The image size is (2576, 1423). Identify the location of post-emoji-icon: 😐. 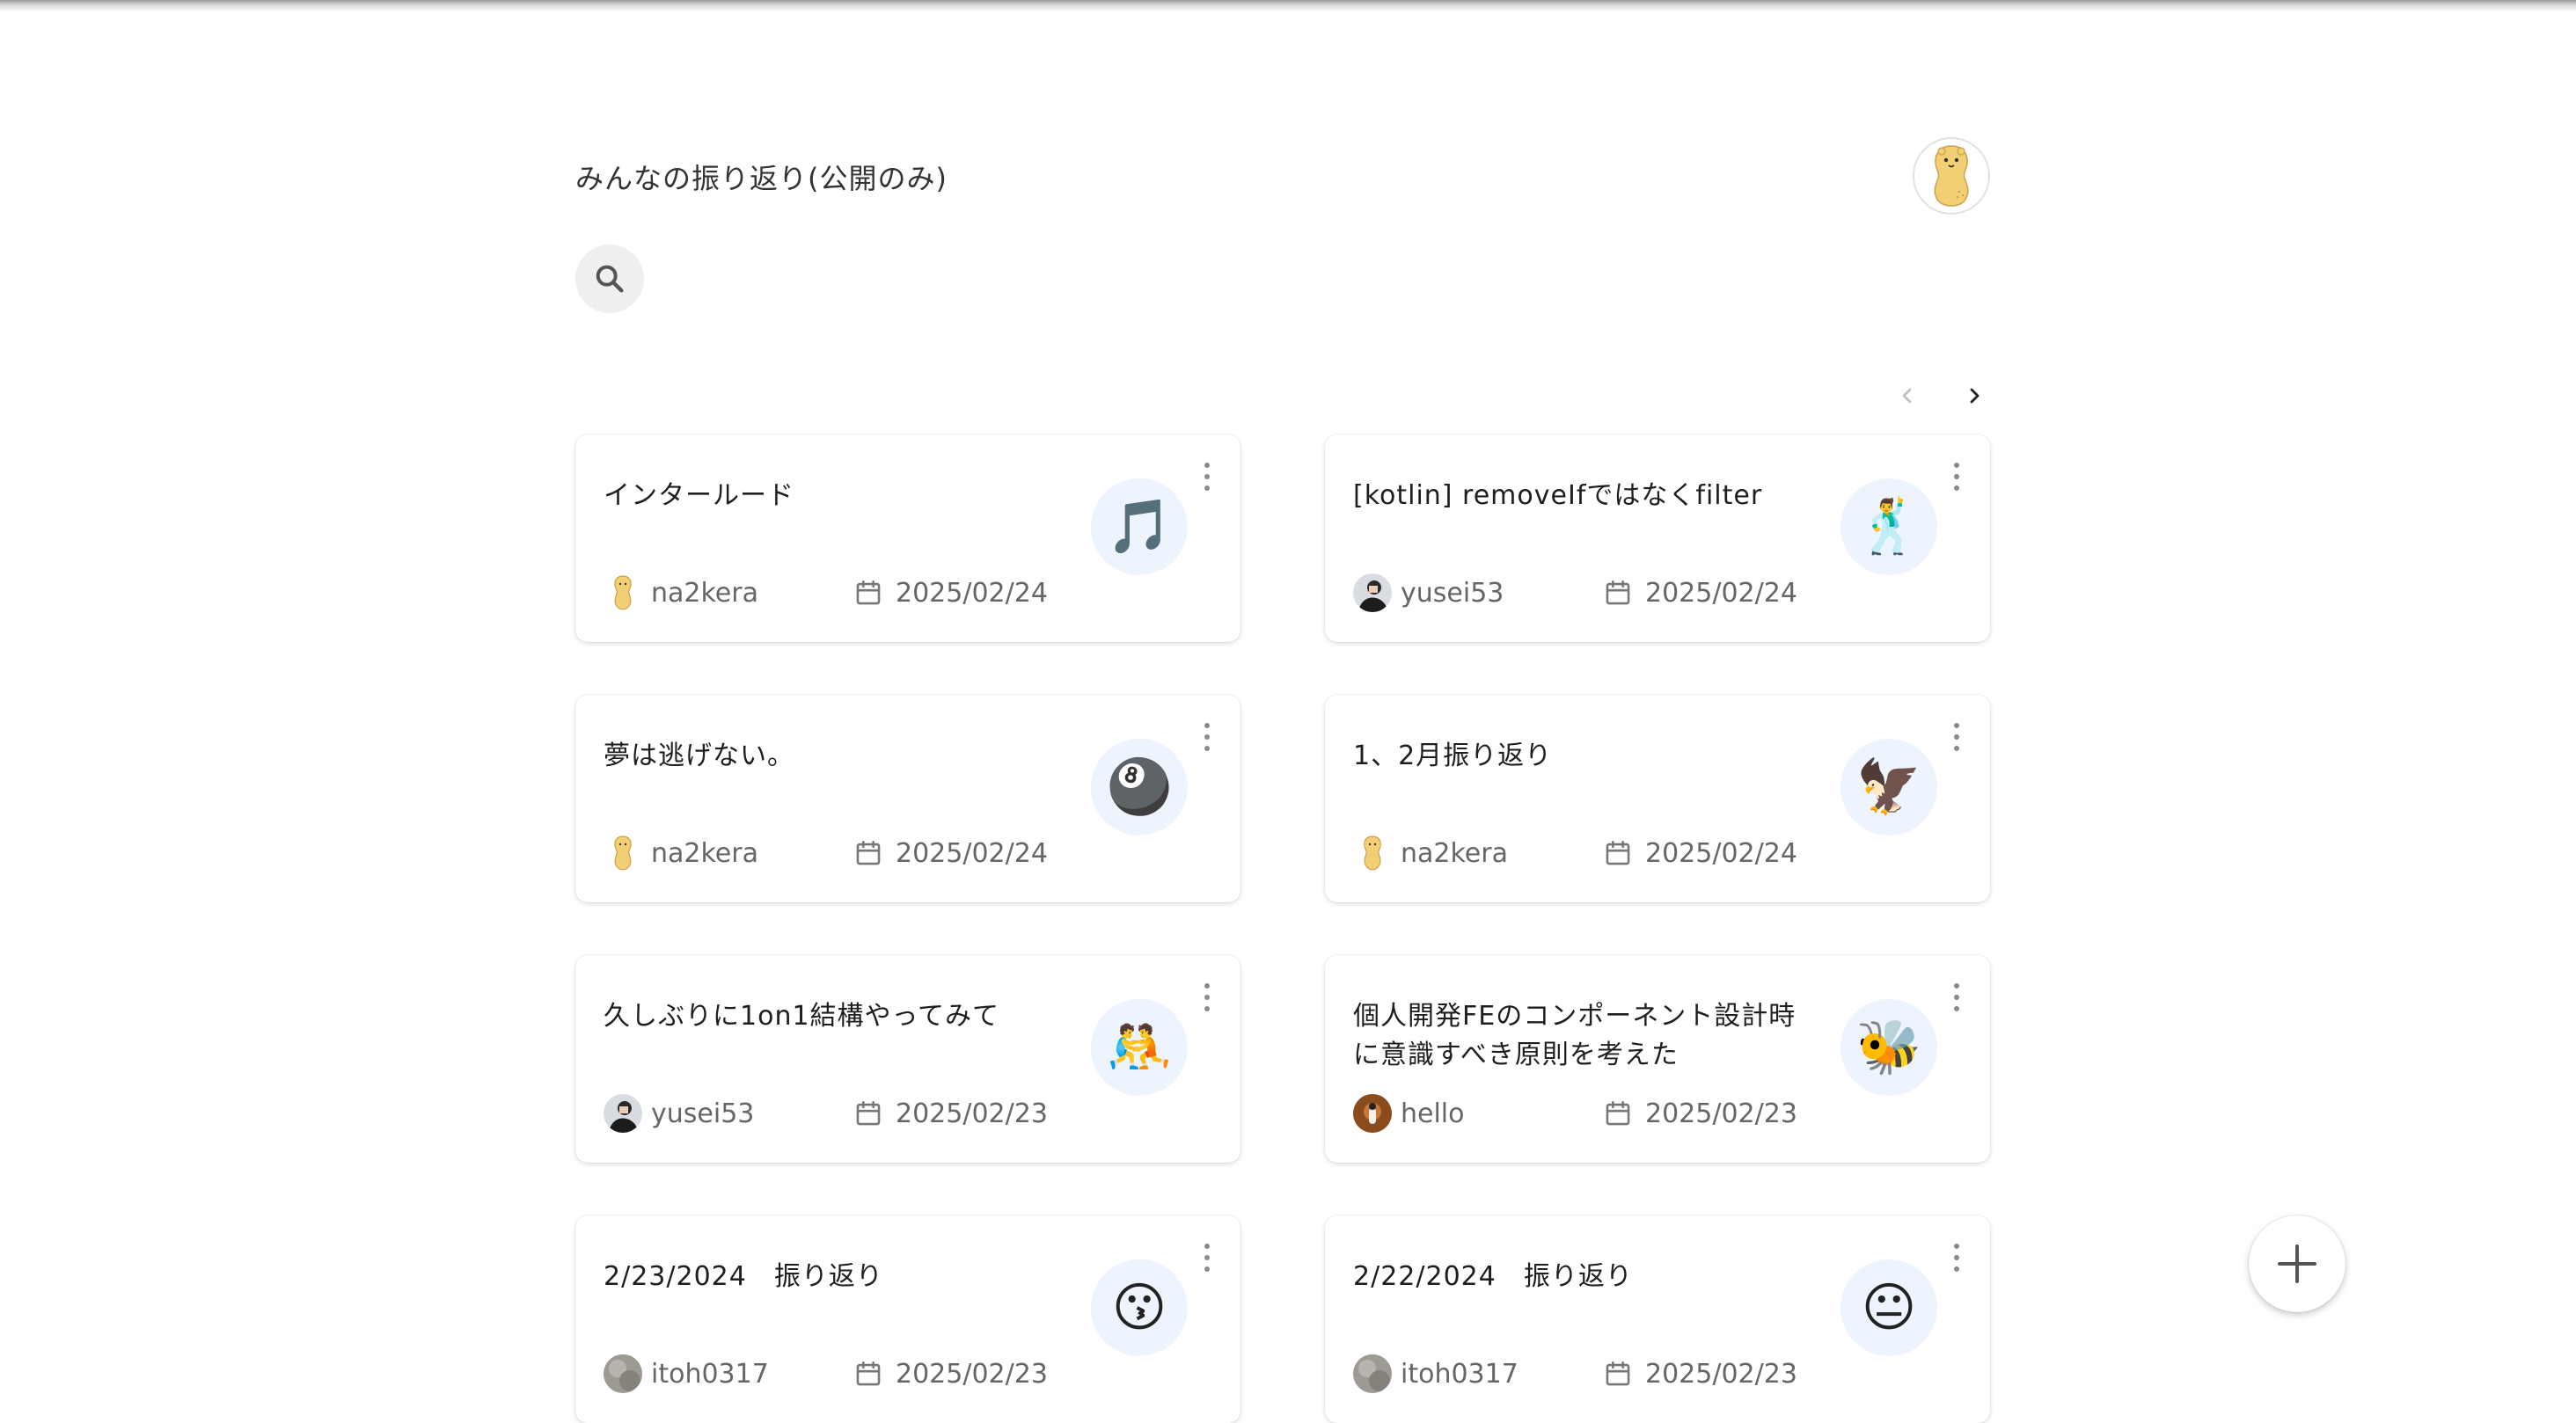
(1889, 1307).